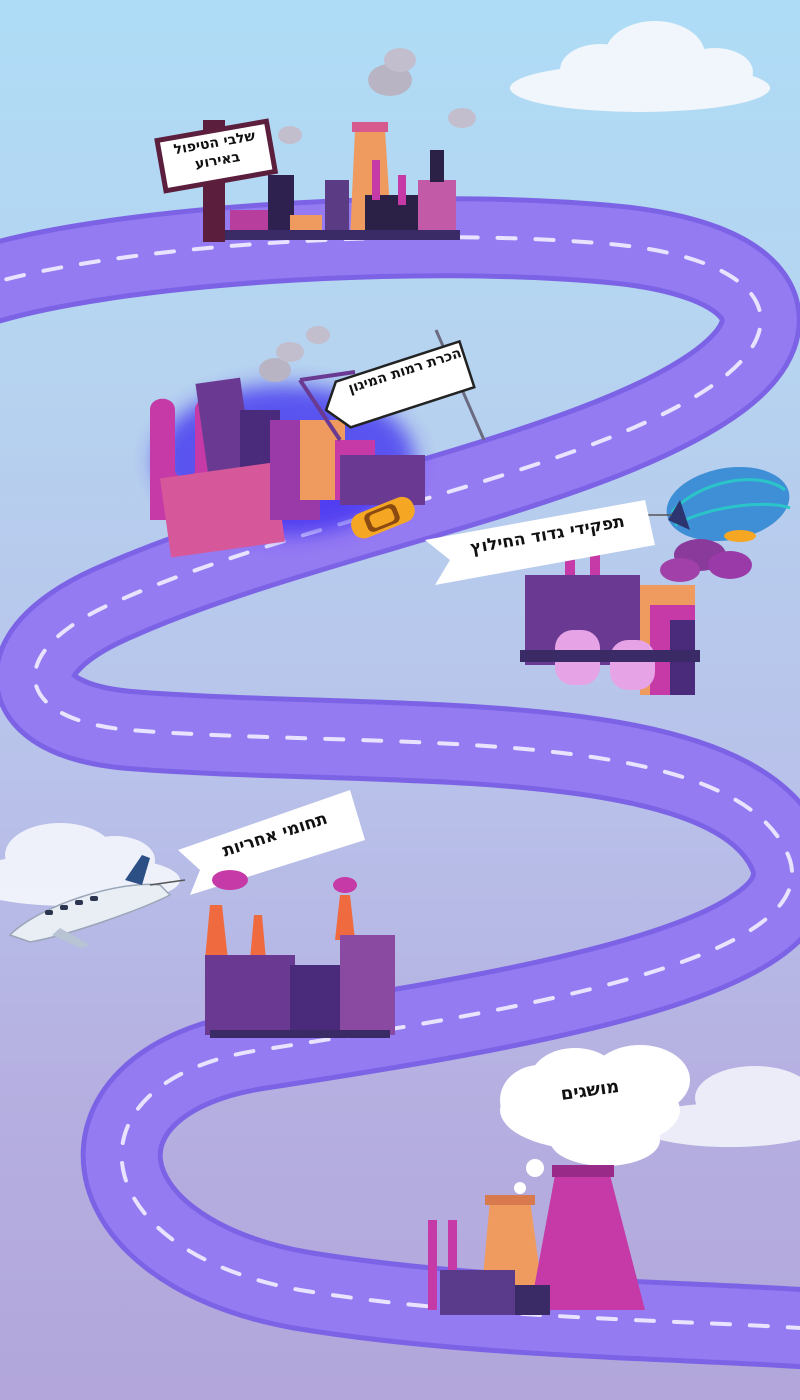 The height and width of the screenshot is (1400, 800). Describe the element at coordinates (640, 66) in the screenshot. I see `cloud-top-right` at that location.